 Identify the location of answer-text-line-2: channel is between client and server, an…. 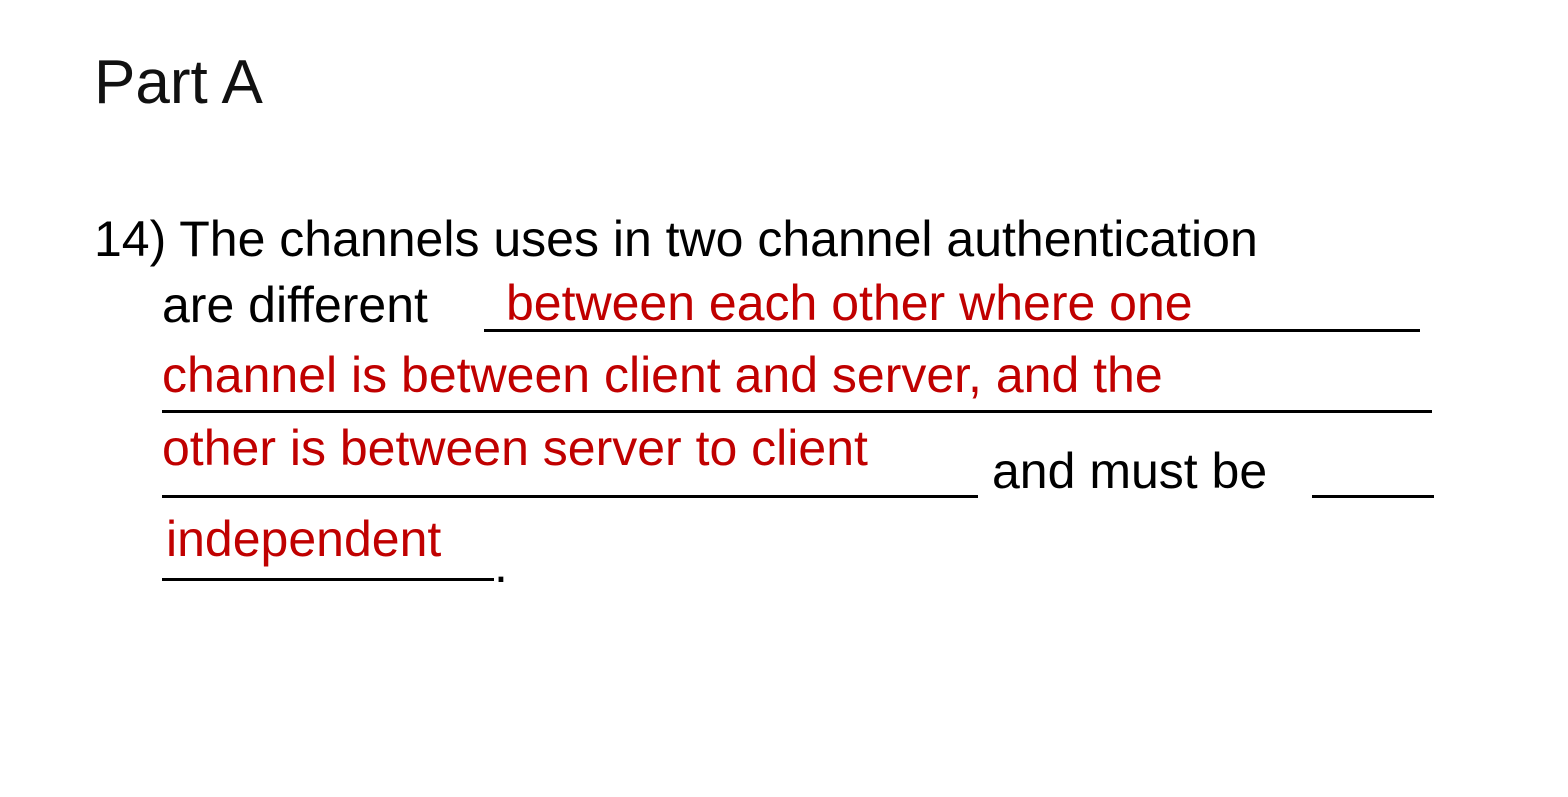
(662, 375).